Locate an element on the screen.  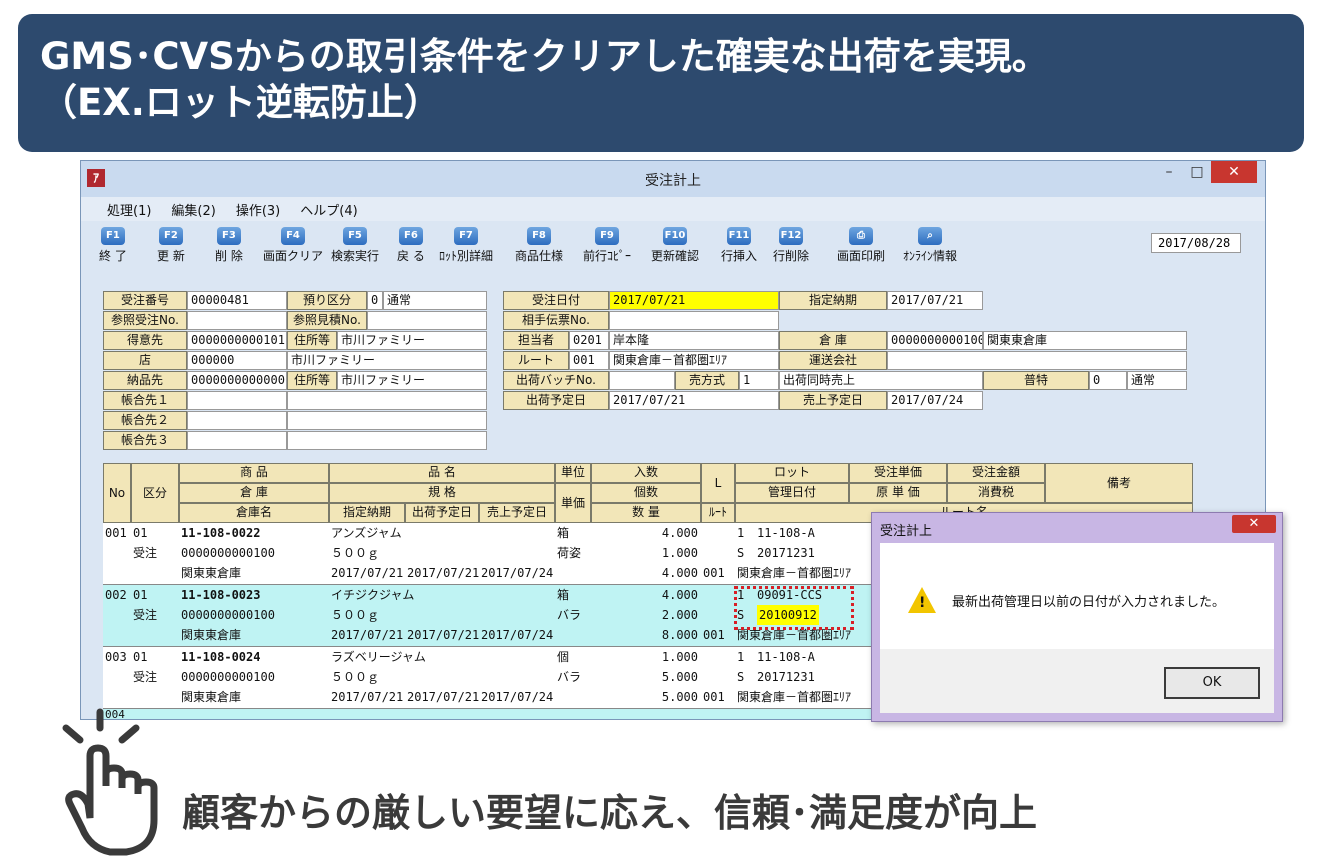
customer-name-field: 市川ファミリー is located at coordinates (412, 340).